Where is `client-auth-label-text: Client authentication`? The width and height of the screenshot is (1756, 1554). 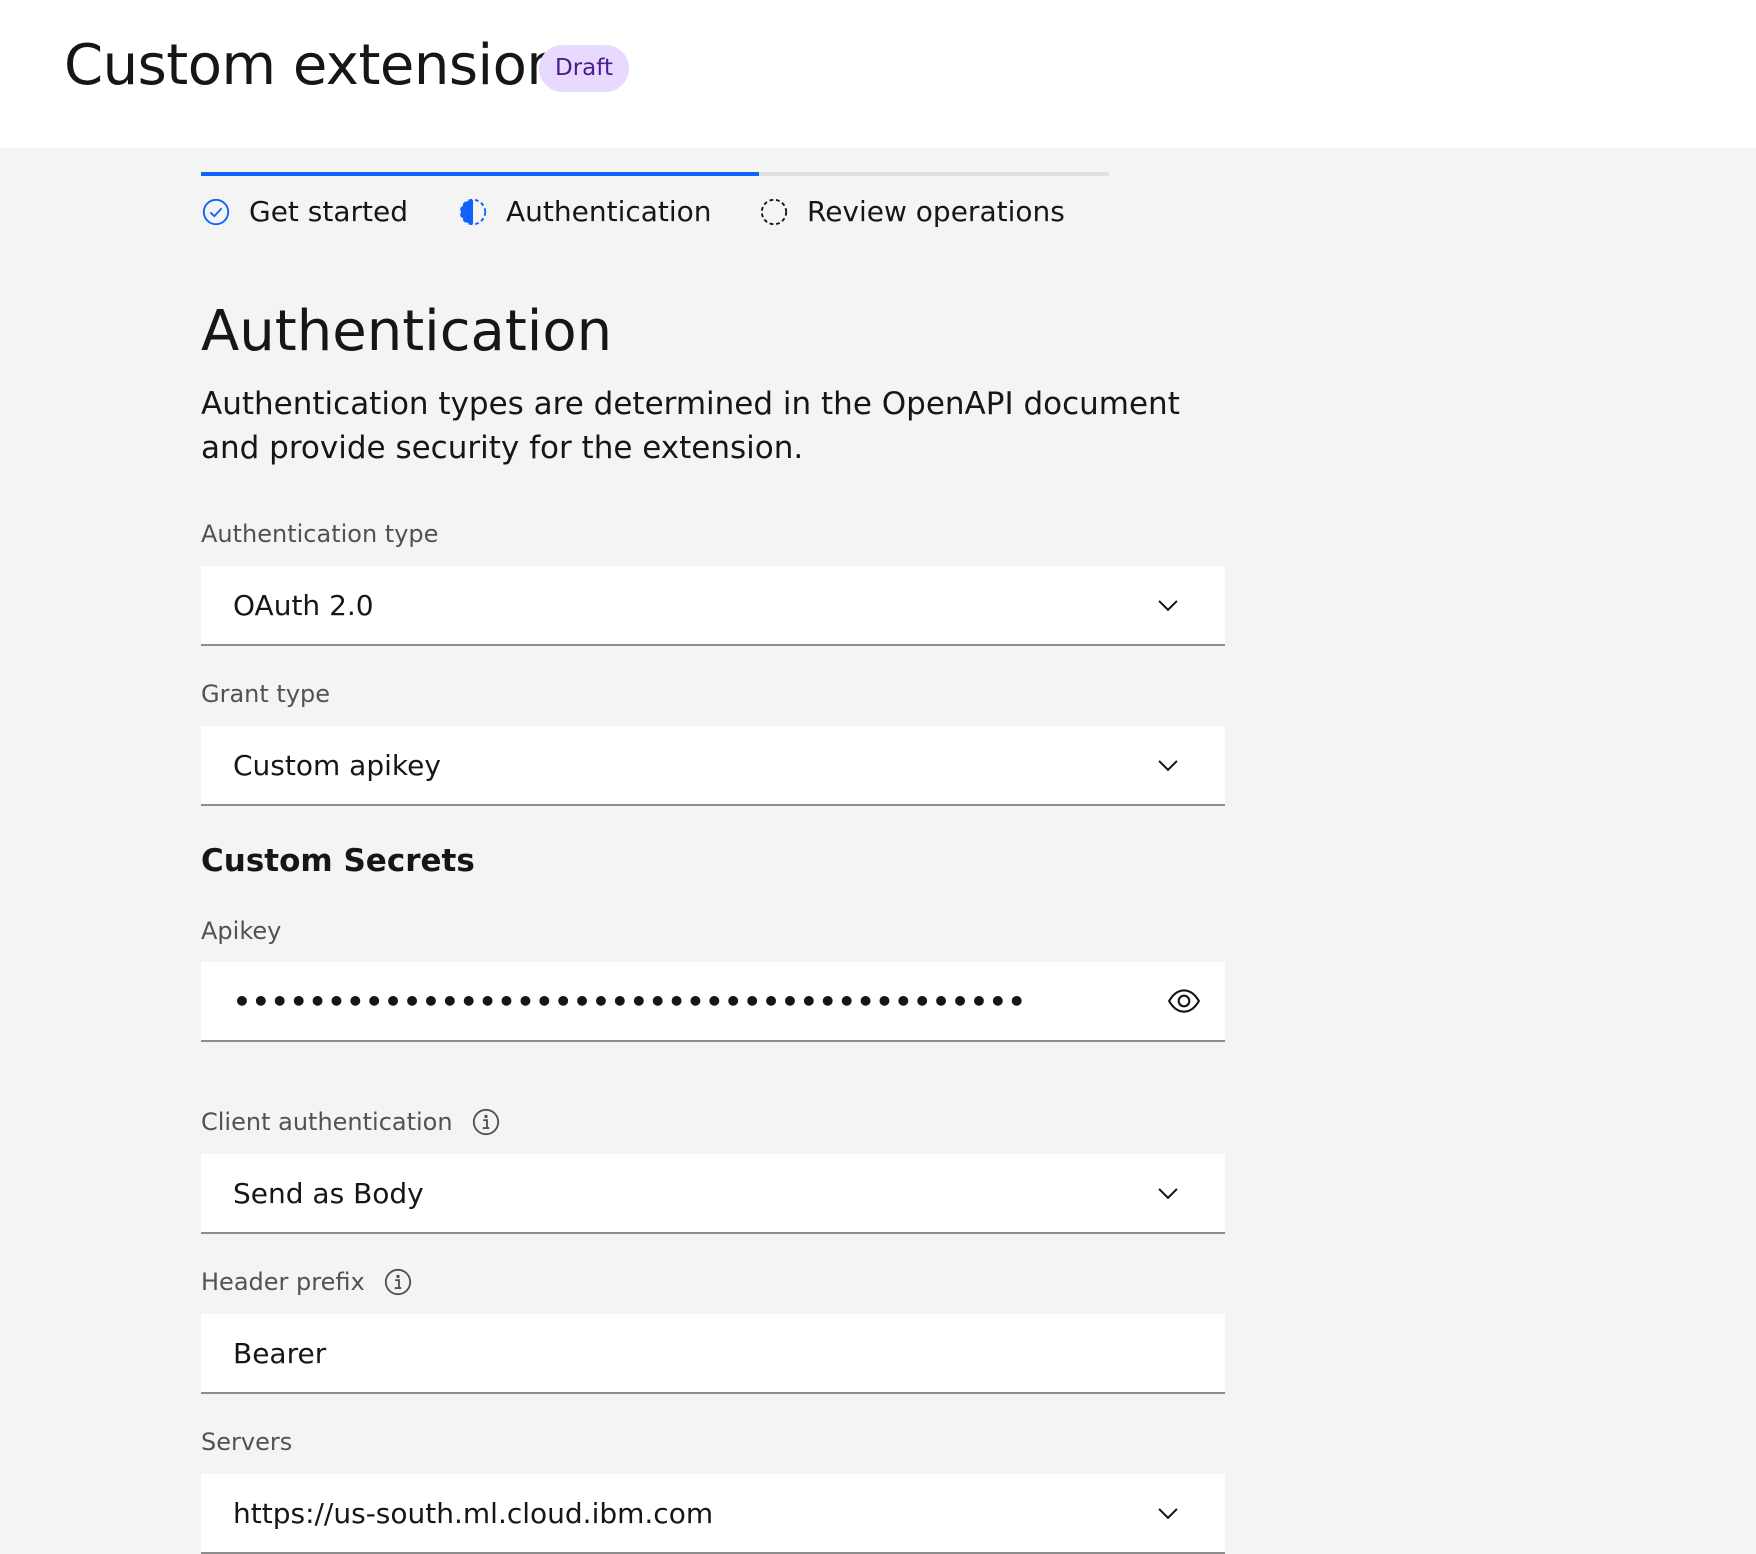 client-auth-label-text: Client authentication is located at coordinates (327, 1122).